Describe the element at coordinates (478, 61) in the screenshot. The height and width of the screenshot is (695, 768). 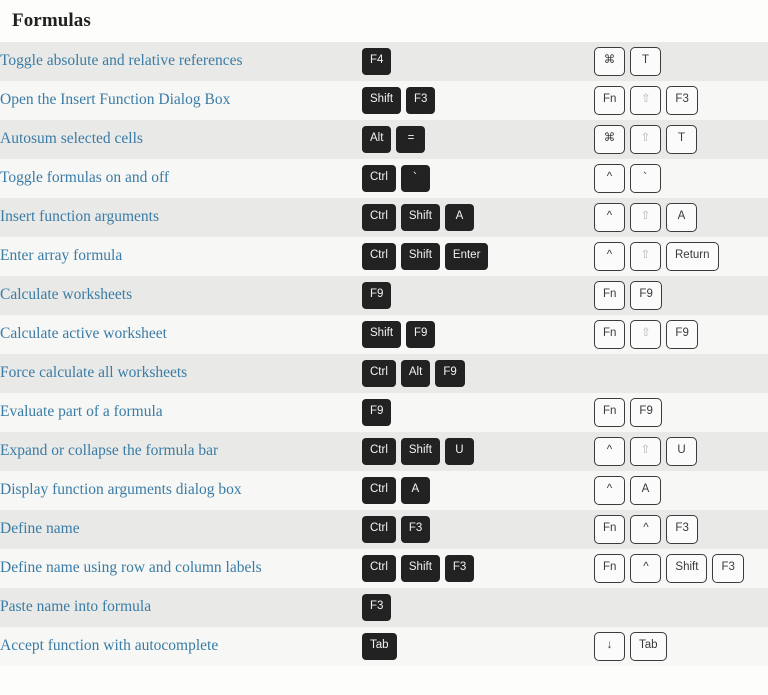
I see `windows-shortcut-keys: F4` at that location.